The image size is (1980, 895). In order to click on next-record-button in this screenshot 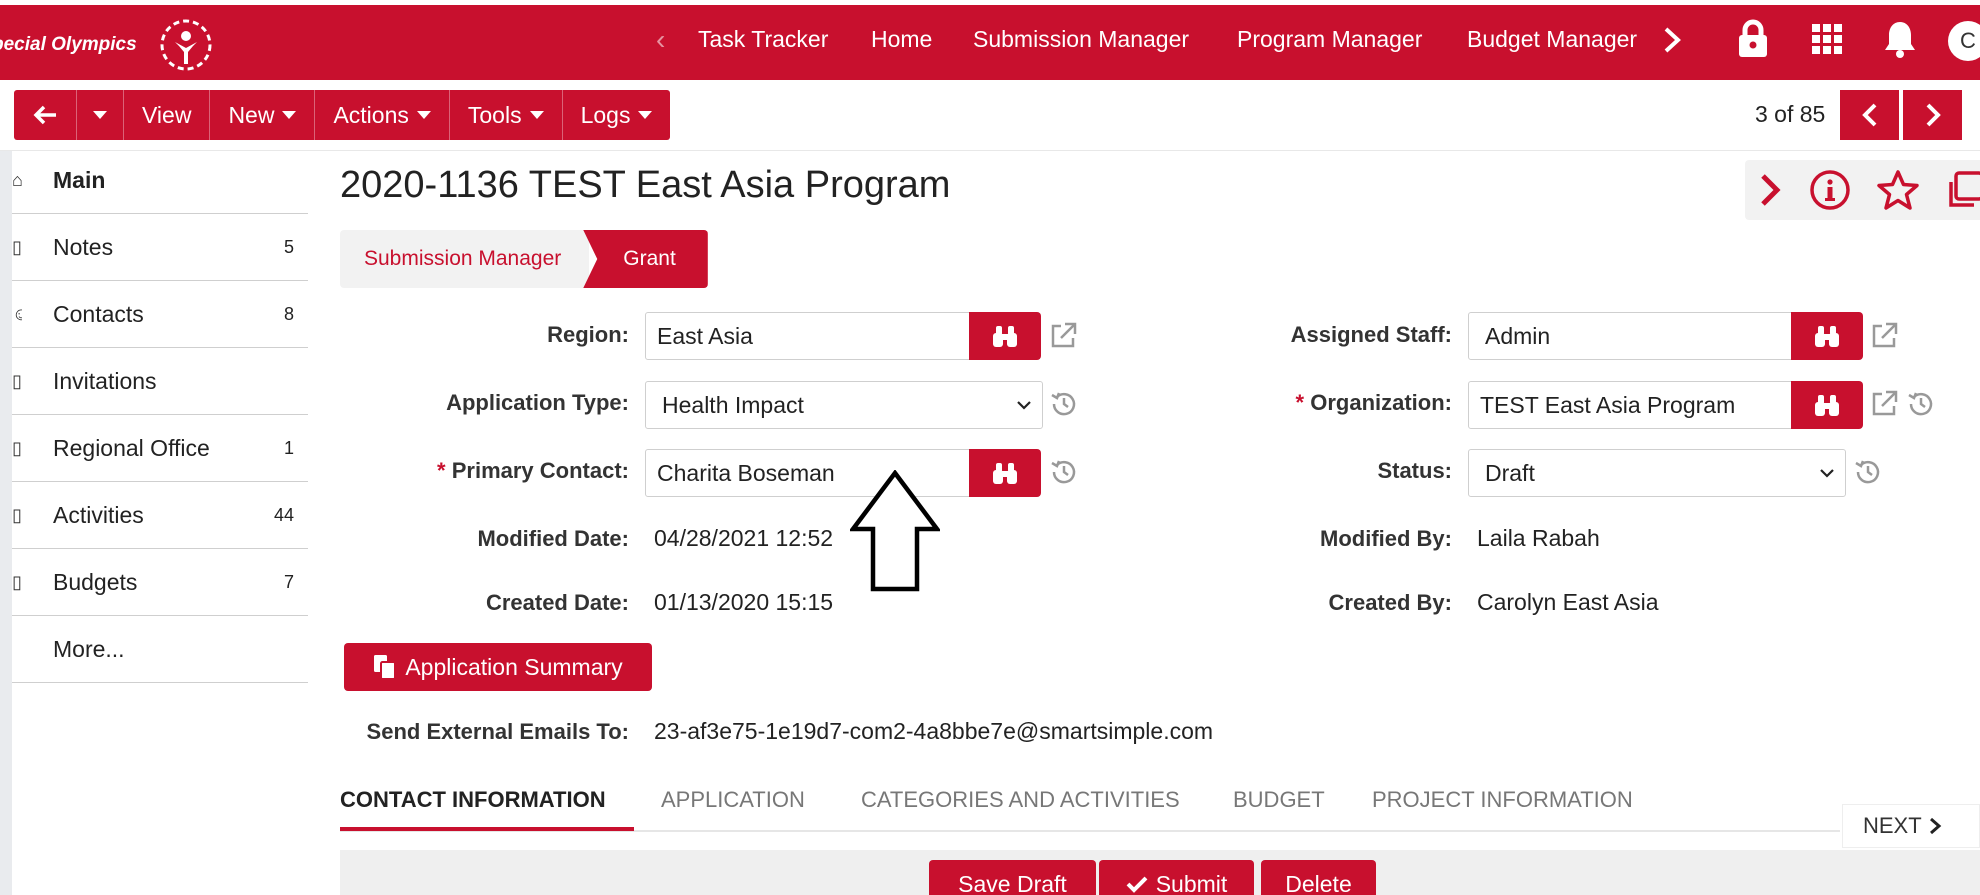, I will do `click(1932, 115)`.